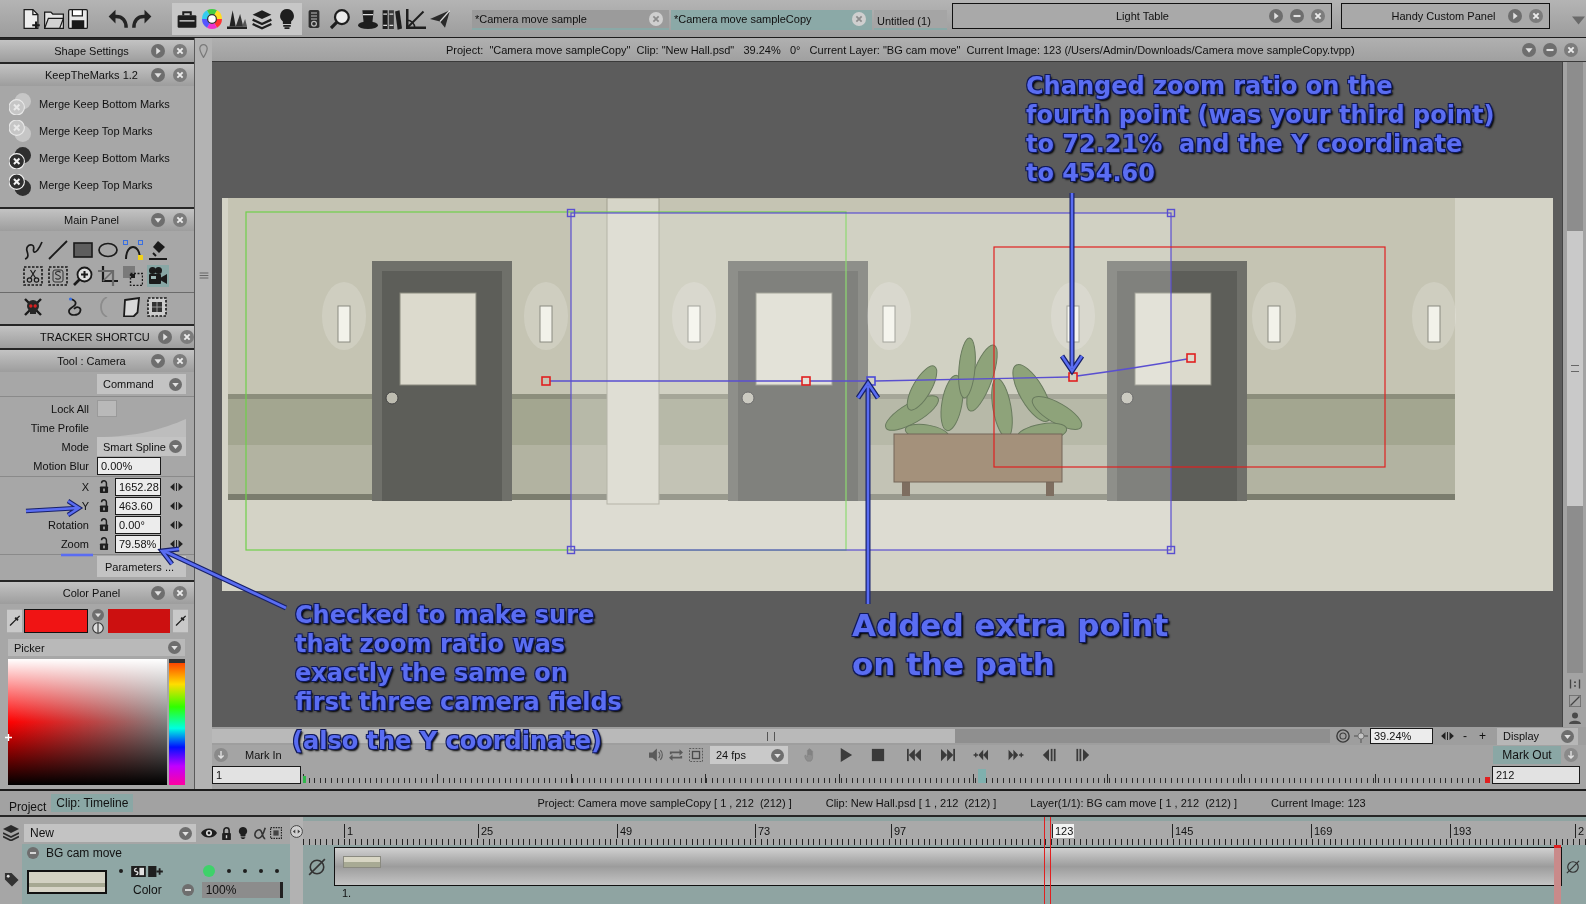 Image resolution: width=1586 pixels, height=904 pixels. What do you see at coordinates (1343, 736) in the screenshot?
I see `ring-icon` at bounding box center [1343, 736].